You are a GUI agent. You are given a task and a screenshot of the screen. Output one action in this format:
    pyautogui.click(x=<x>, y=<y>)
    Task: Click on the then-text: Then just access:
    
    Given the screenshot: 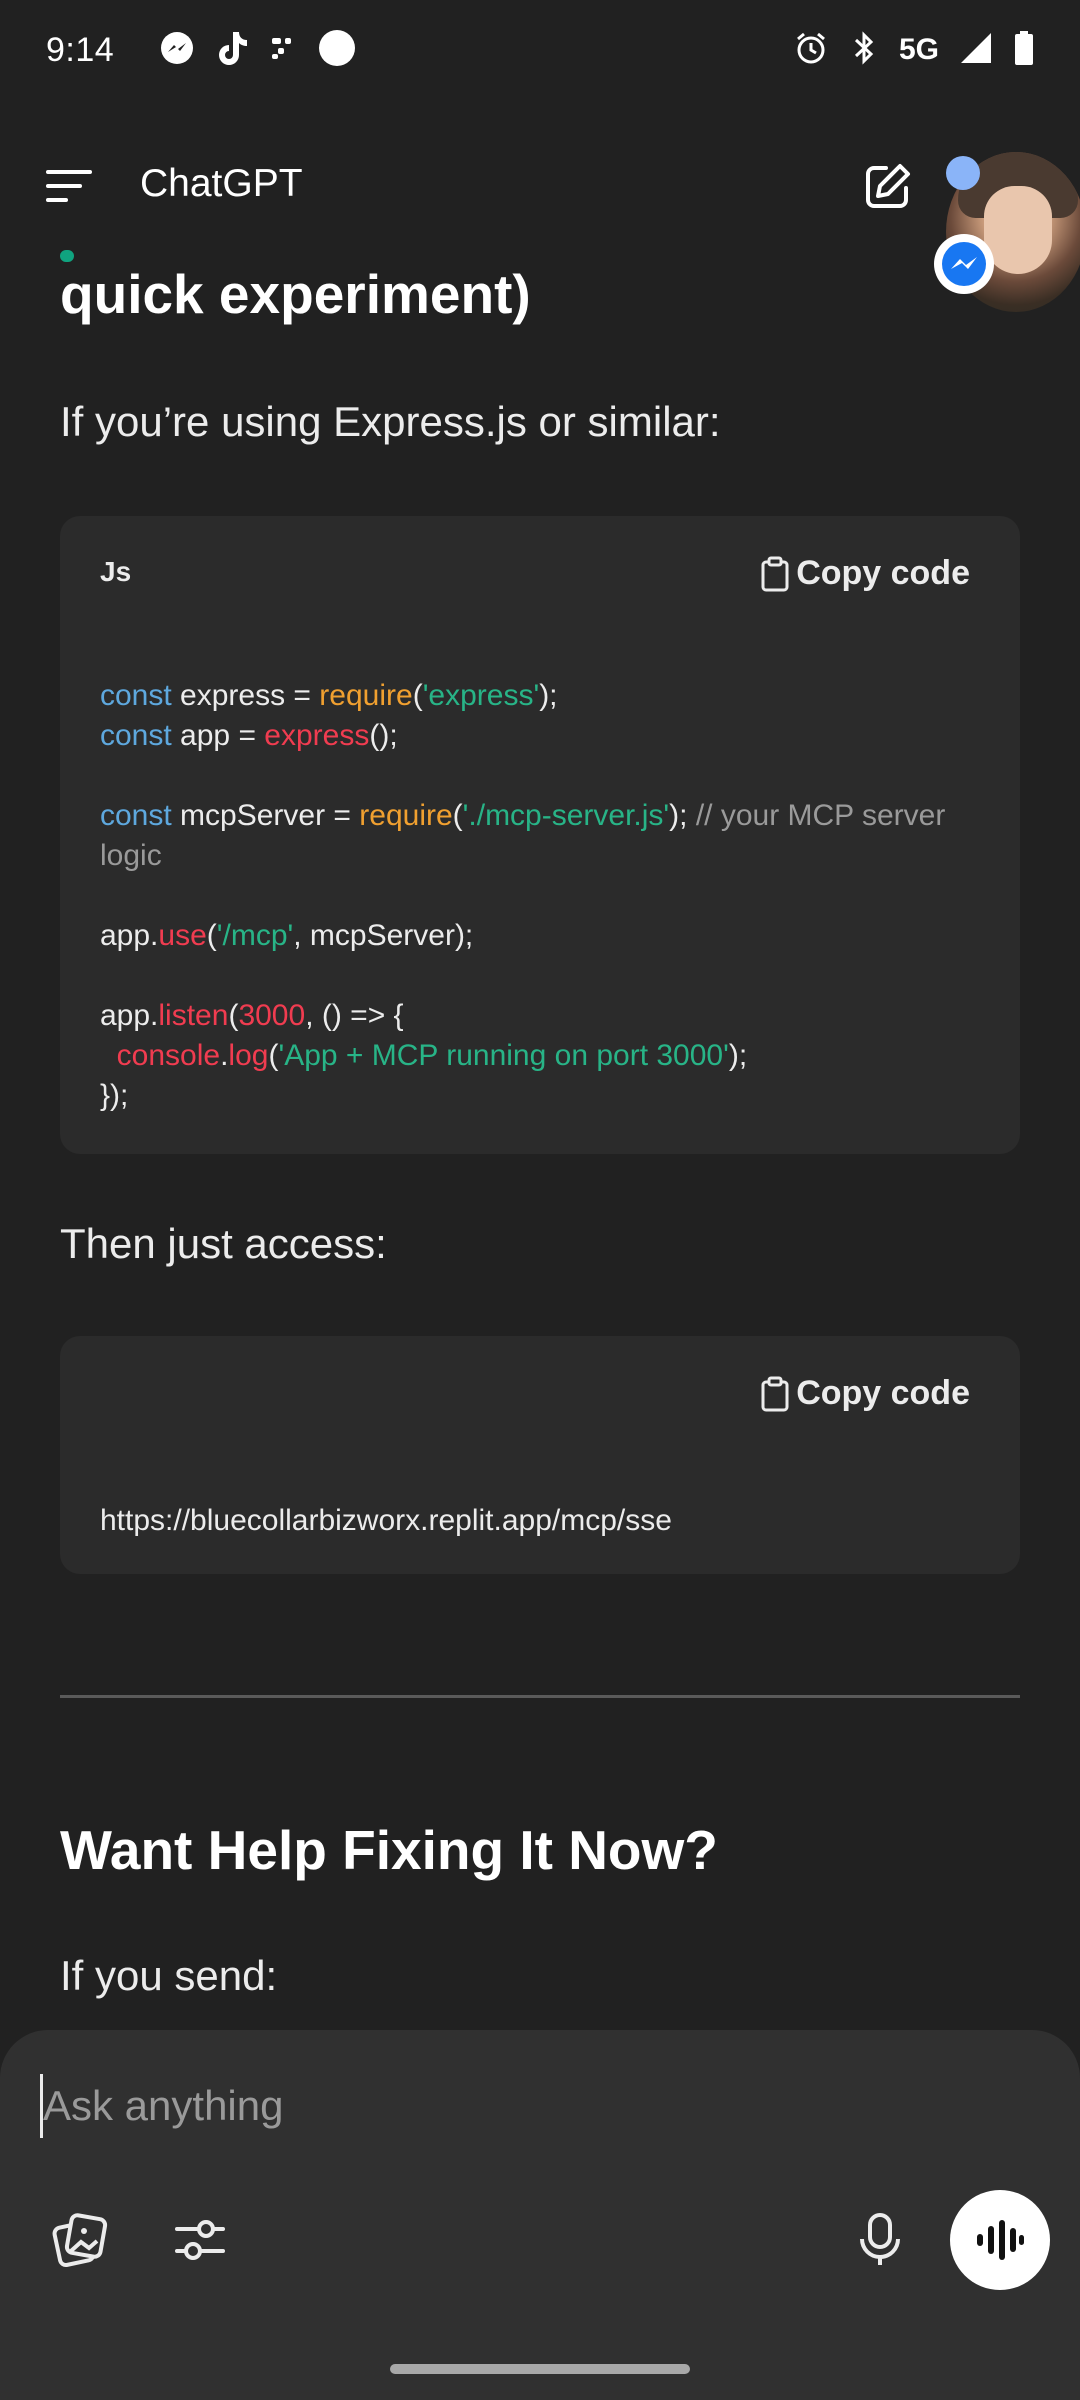 What is the action you would take?
    pyautogui.click(x=223, y=1243)
    